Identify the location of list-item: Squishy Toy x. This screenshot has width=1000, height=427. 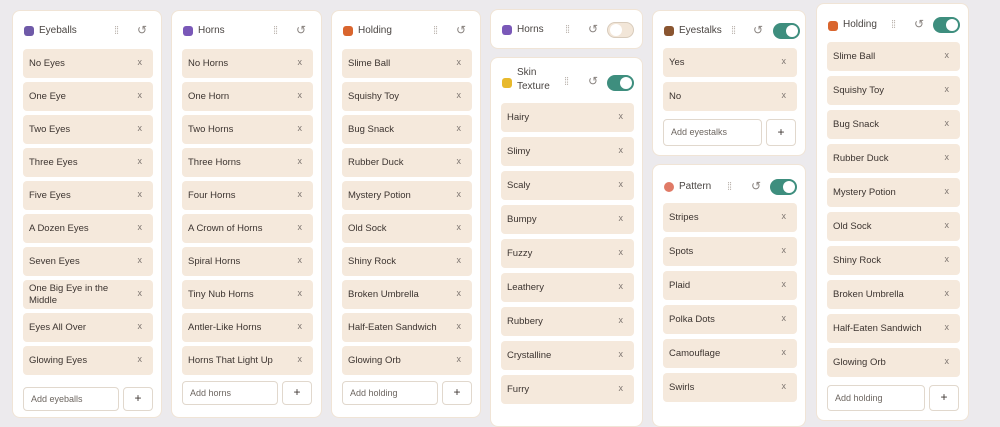
(407, 96).